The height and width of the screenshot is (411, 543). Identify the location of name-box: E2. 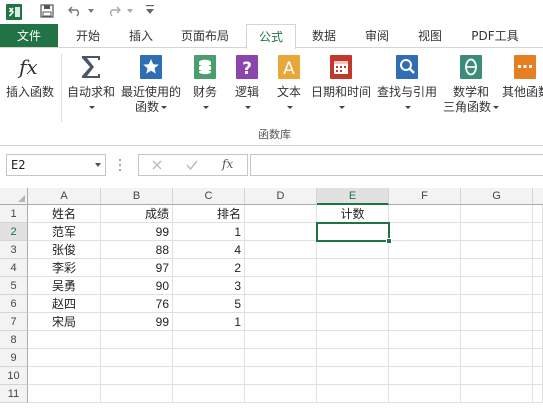
(56, 165).